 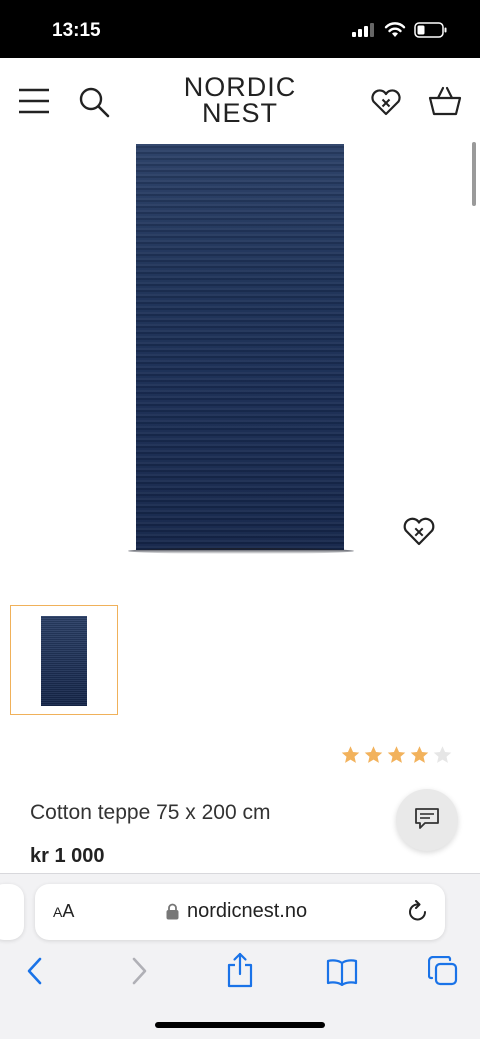 I want to click on text-size-large-a: A, so click(x=68, y=911).